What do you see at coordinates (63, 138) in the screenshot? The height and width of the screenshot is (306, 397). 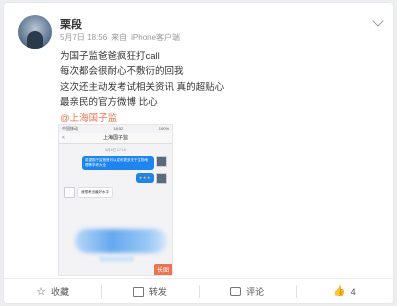 I see `back-icon: <` at bounding box center [63, 138].